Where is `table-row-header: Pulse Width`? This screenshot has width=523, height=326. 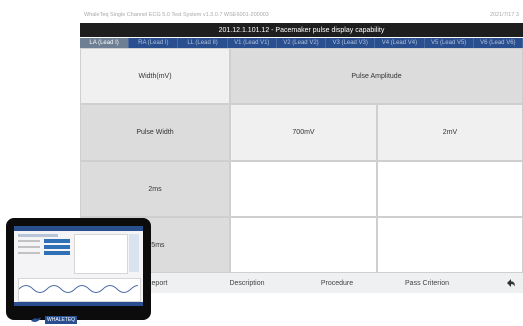 table-row-header: Pulse Width is located at coordinates (155, 132).